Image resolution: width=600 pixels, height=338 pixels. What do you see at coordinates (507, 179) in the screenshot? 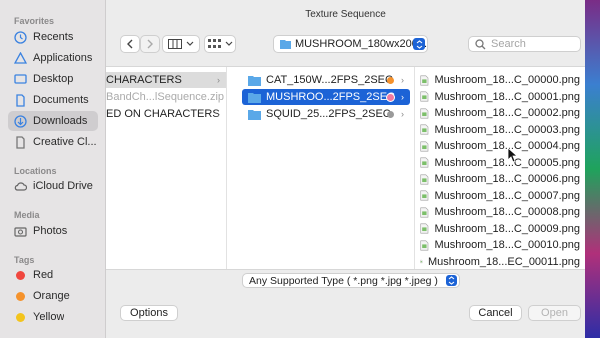
I see `file-name: Mushroom_18...C_00006.png` at bounding box center [507, 179].